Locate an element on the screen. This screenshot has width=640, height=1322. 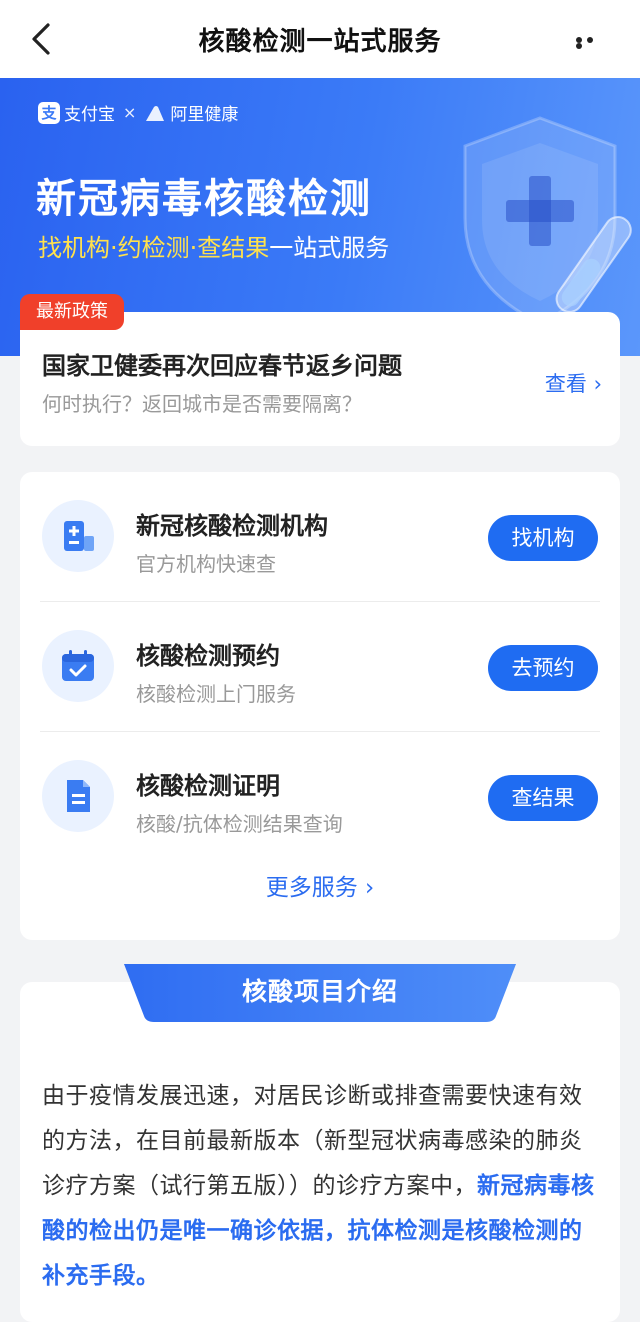
banner-subtitle-rest: 一站式服务 is located at coordinates (329, 248).